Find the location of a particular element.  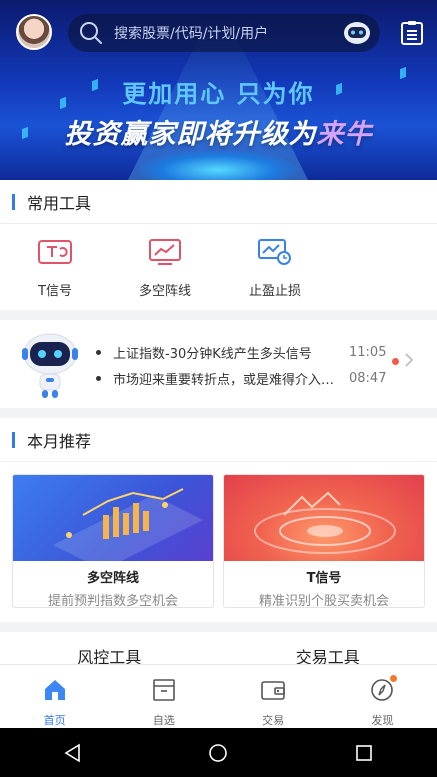

section-header: 常用工具 is located at coordinates (218, 202).